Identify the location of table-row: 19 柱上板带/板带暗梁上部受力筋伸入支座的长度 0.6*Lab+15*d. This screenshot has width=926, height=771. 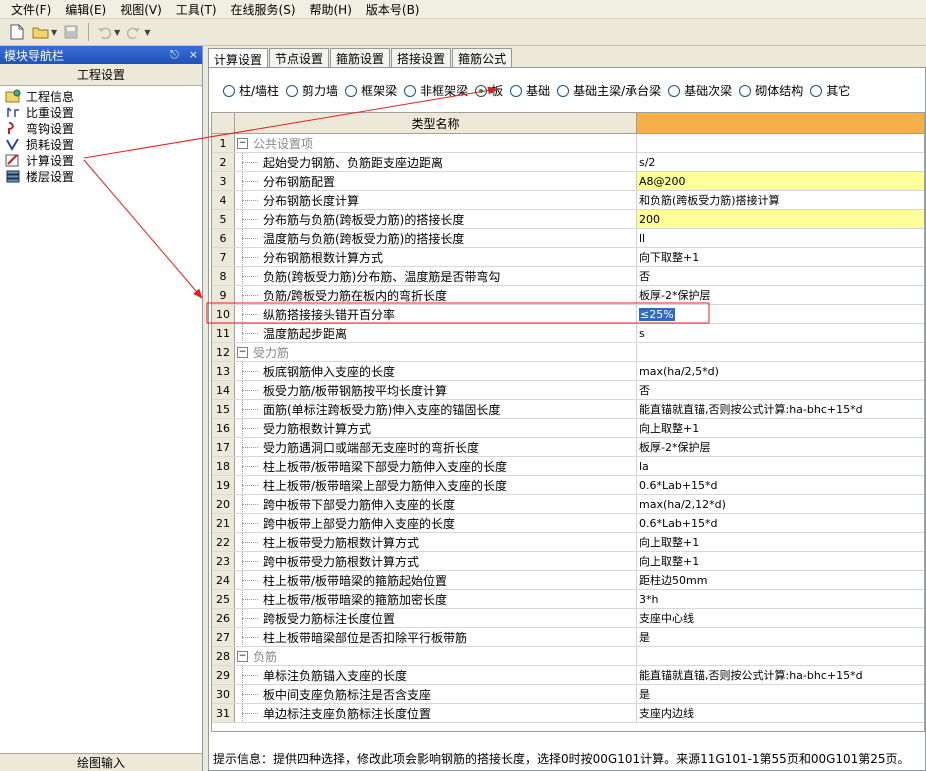
(568, 485).